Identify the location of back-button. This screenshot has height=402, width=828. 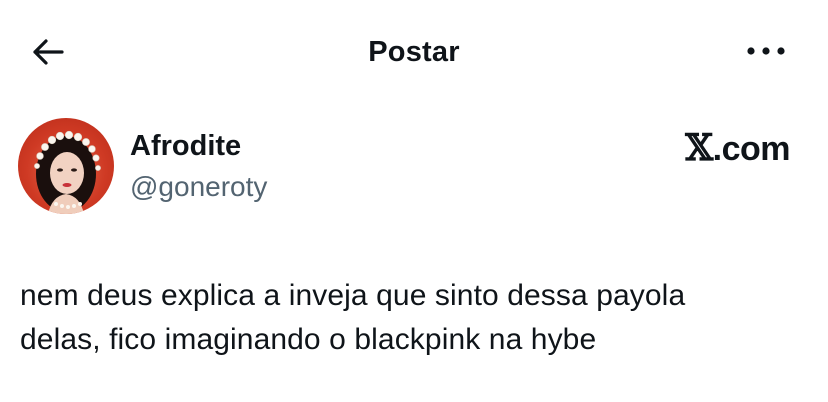
(48, 52).